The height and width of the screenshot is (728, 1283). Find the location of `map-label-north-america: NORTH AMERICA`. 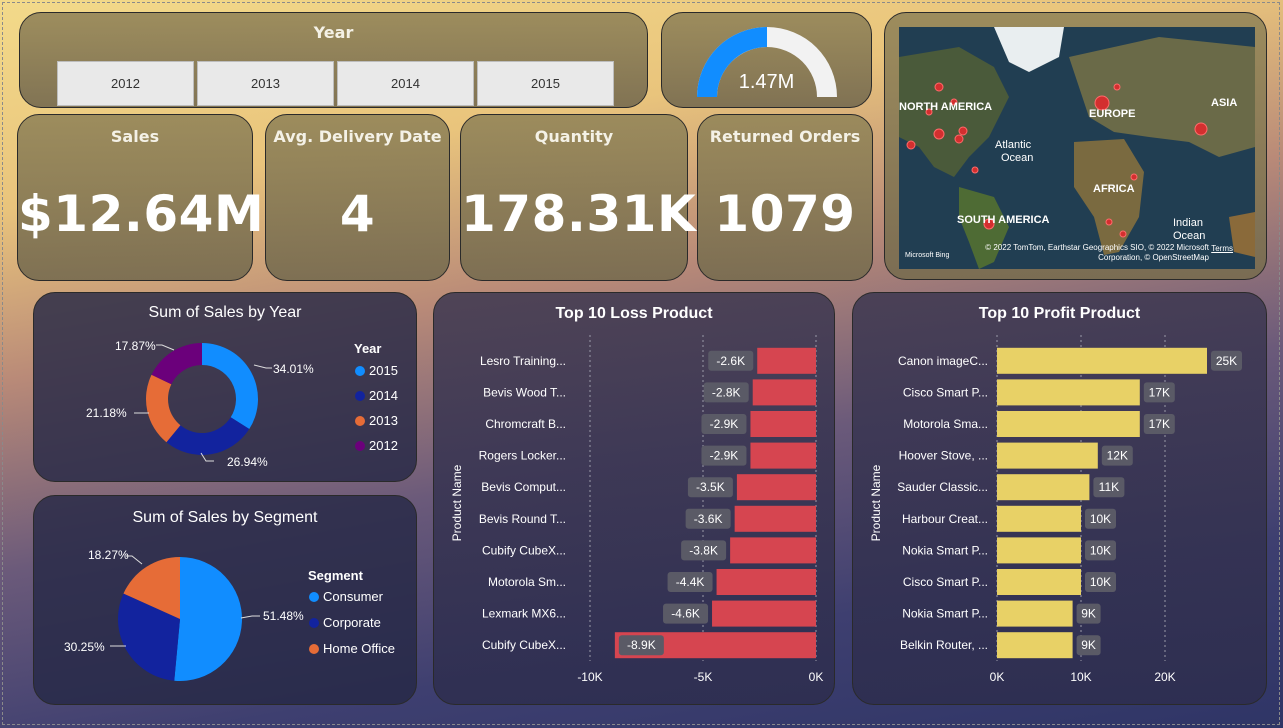

map-label-north-america: NORTH AMERICA is located at coordinates (945, 107).